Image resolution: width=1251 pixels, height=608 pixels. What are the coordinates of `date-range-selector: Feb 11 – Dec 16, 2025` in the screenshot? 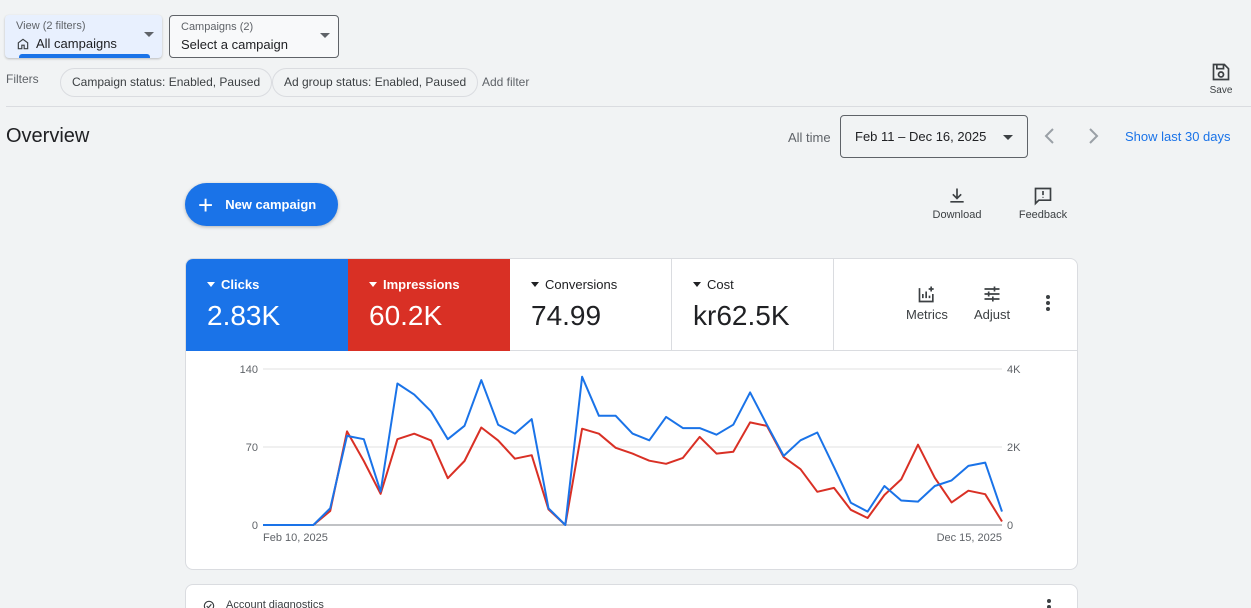 It's located at (934, 136).